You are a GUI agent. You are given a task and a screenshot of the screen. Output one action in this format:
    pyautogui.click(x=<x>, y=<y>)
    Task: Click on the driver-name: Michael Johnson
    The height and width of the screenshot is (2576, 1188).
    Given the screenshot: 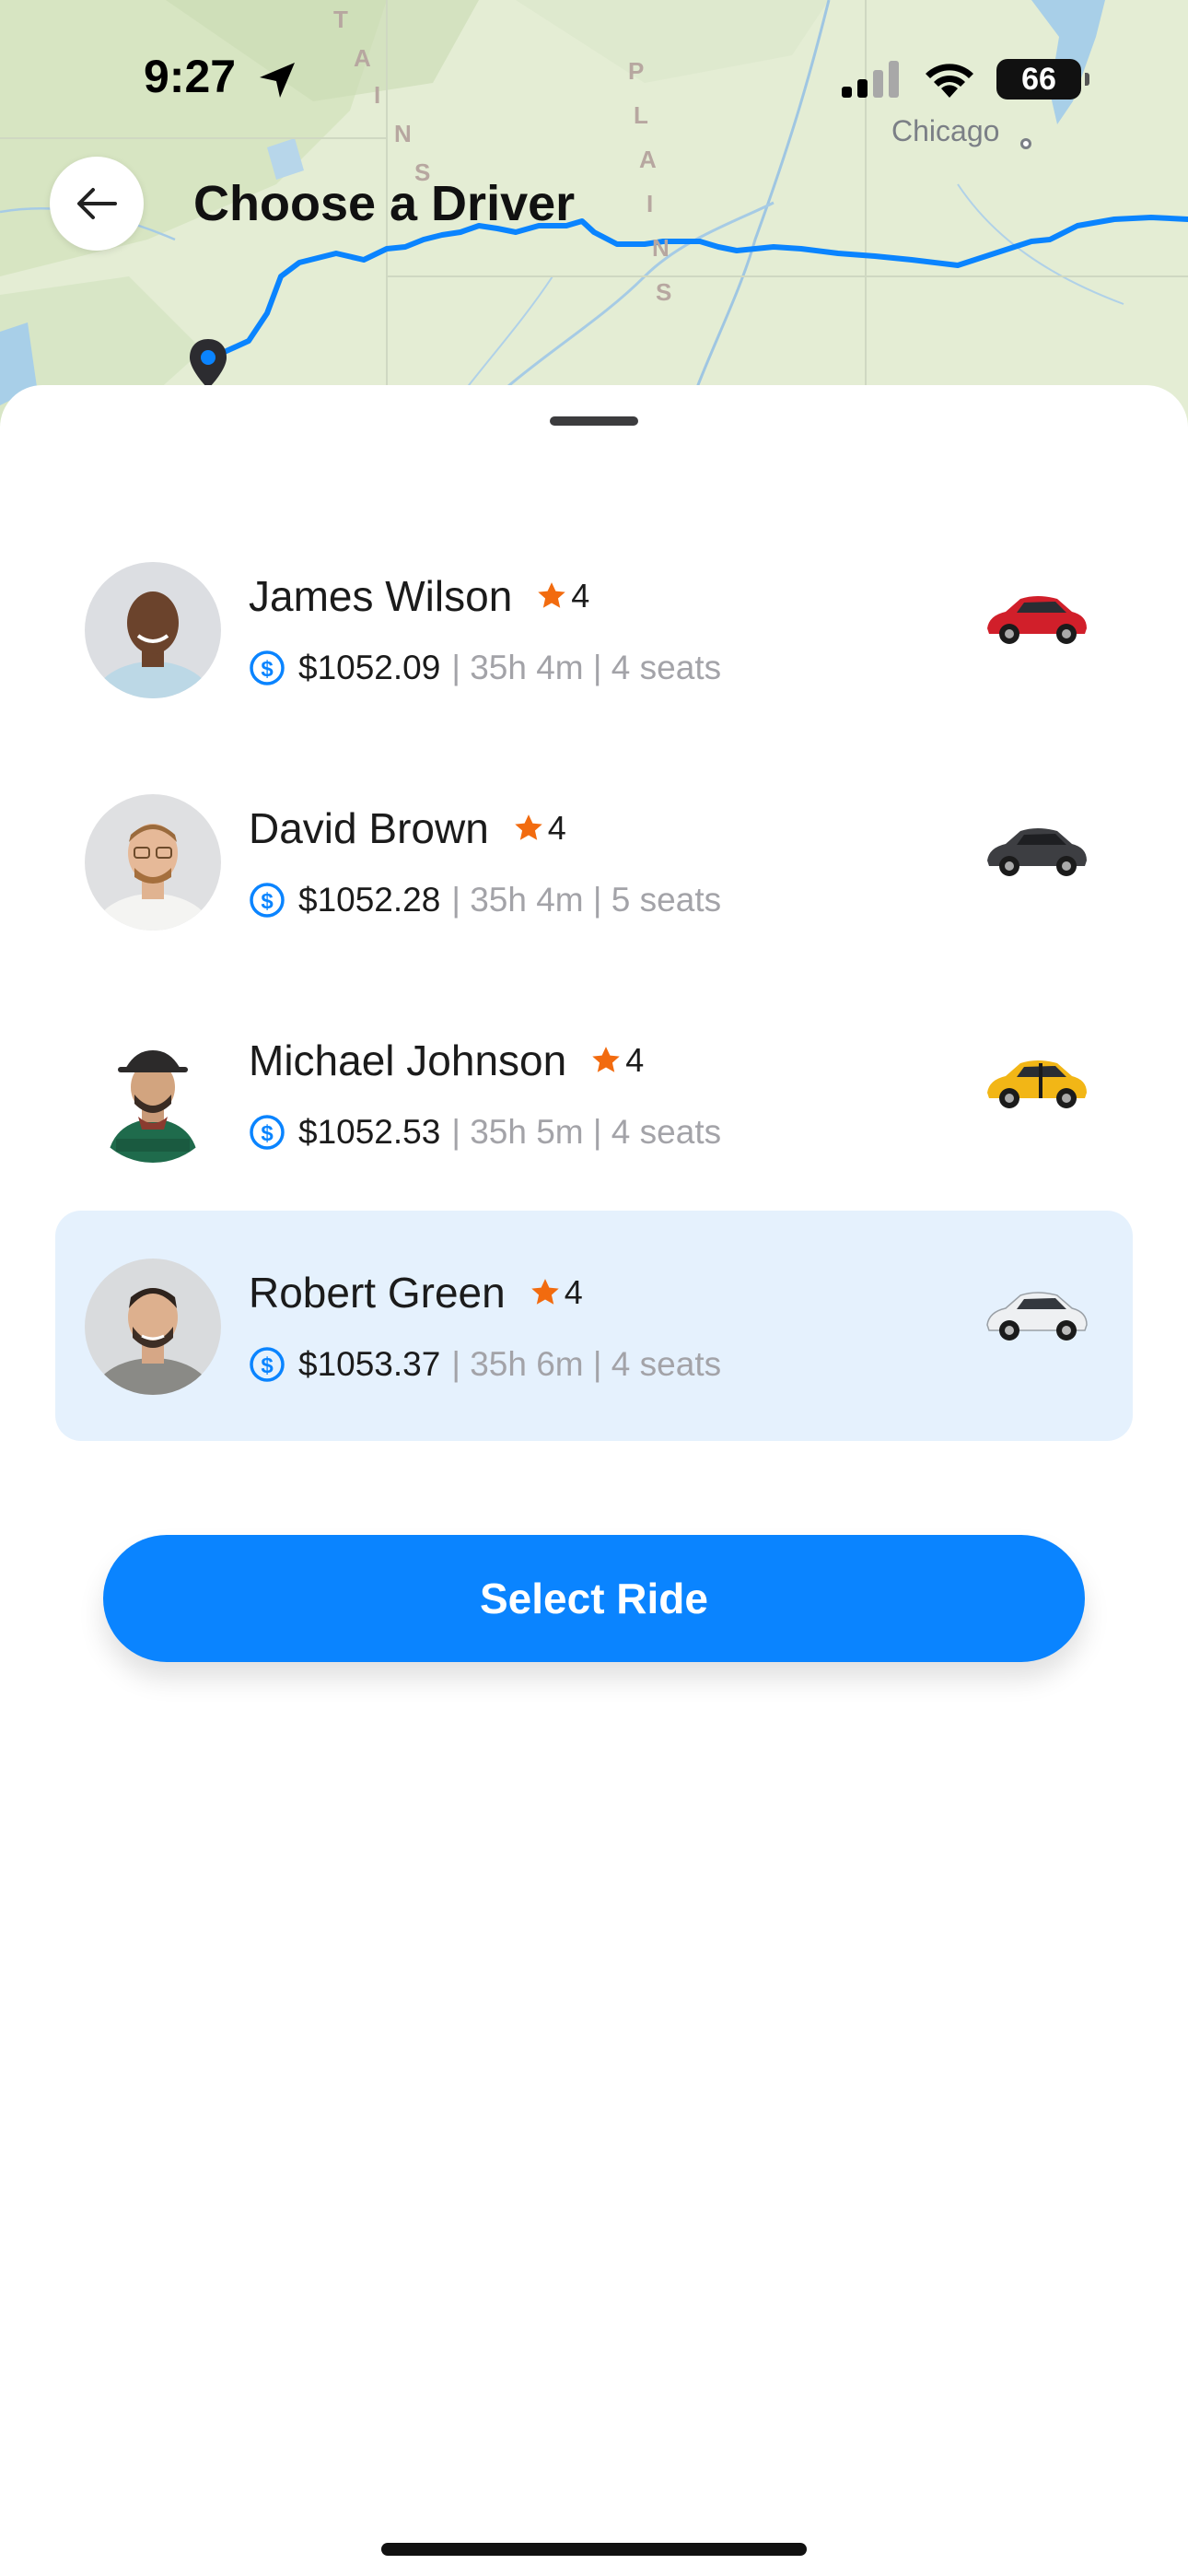 What is the action you would take?
    pyautogui.click(x=408, y=1060)
    